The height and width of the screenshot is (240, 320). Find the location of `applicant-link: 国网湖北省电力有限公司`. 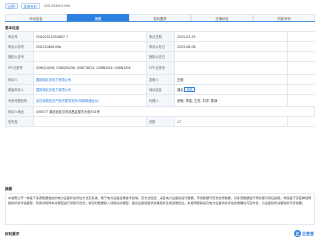

applicant-link: 国网湖北省电力有限公司 is located at coordinates (90, 79).